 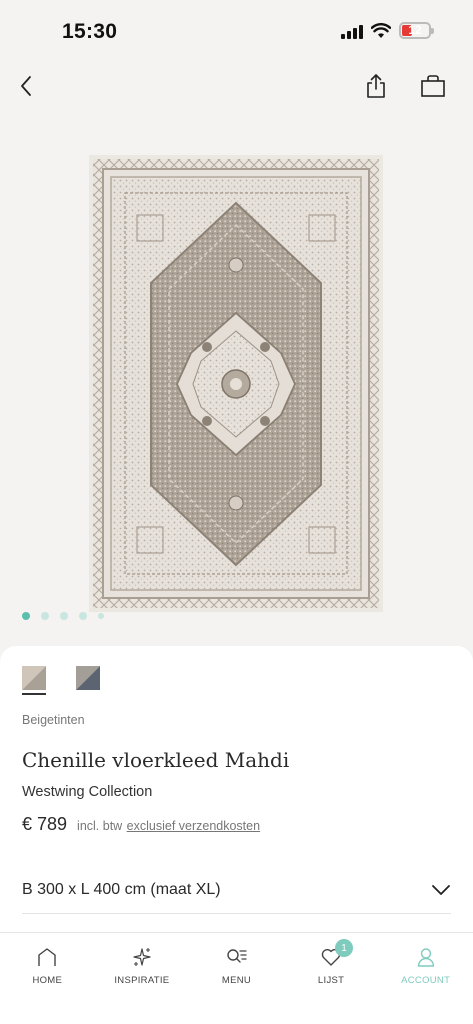 I want to click on gallery-pagination, so click(x=63, y=616).